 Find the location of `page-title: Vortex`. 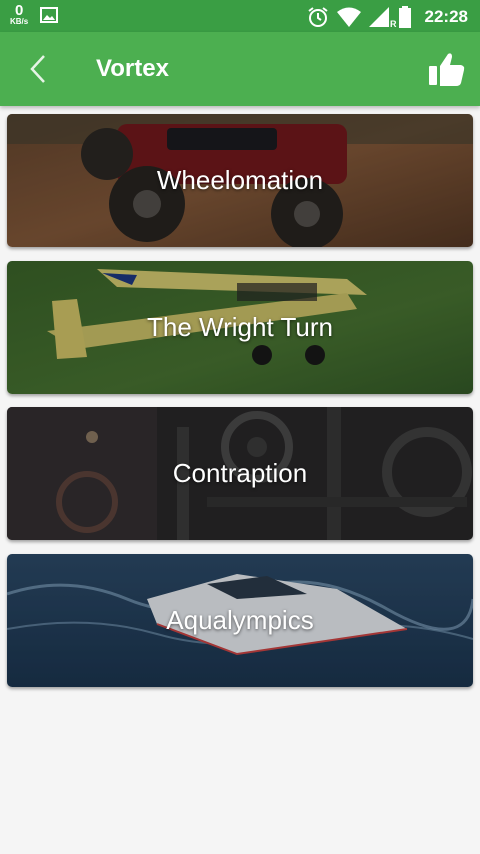

page-title: Vortex is located at coordinates (132, 68).